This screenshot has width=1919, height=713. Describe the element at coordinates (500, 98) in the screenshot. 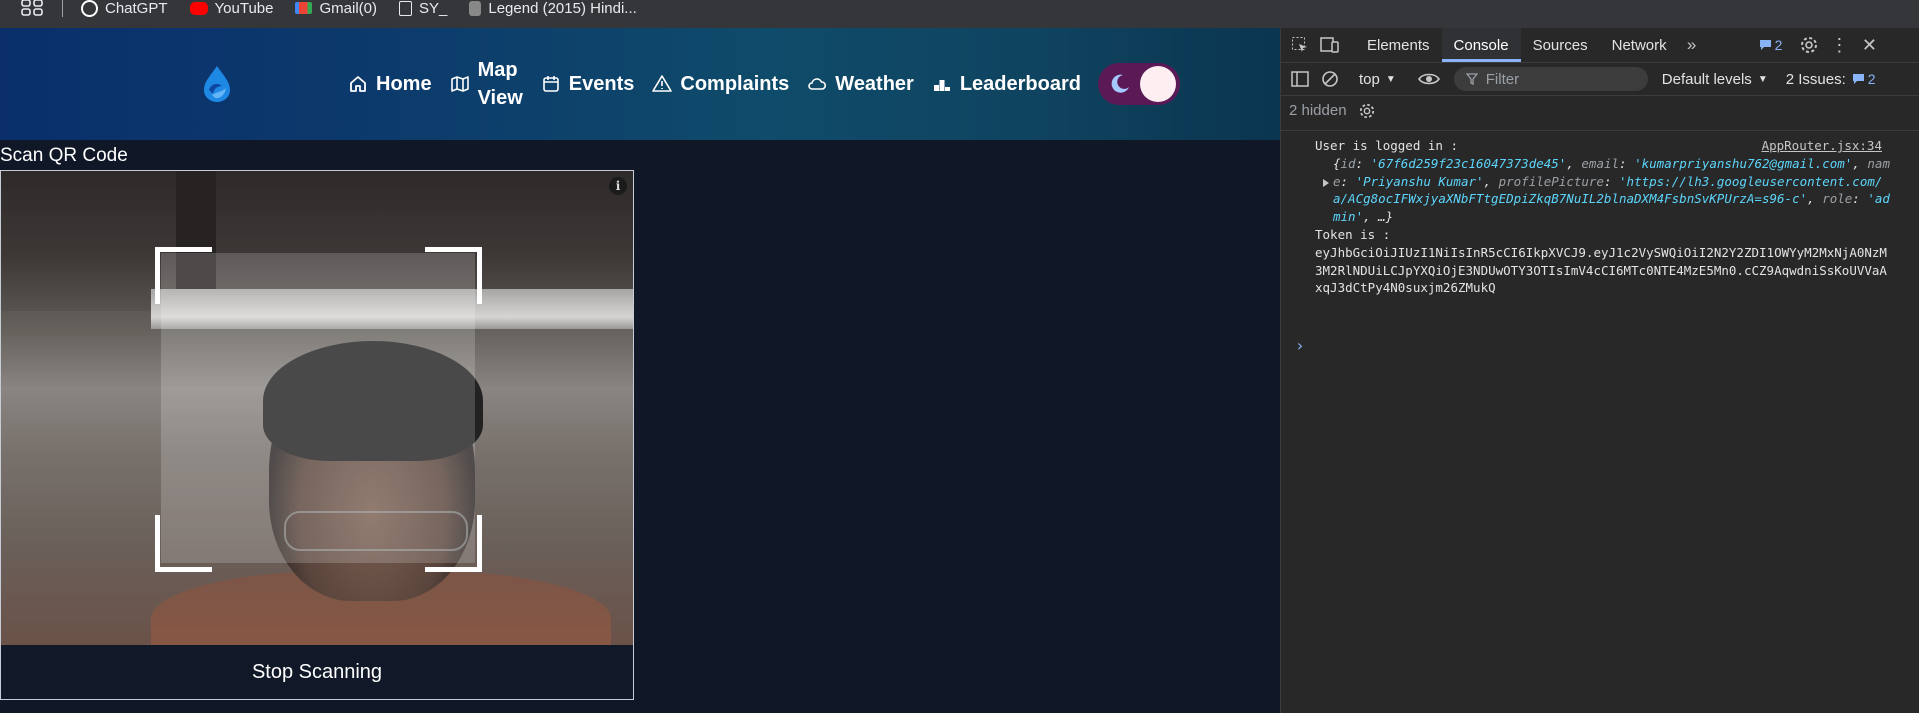

I see `nav-map-line2: View` at that location.